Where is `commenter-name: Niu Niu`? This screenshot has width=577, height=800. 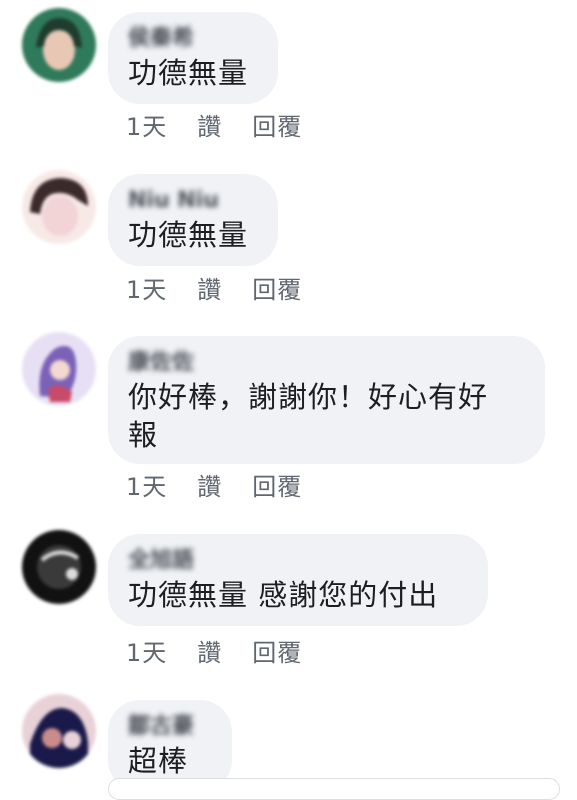
commenter-name: Niu Niu is located at coordinates (192, 201).